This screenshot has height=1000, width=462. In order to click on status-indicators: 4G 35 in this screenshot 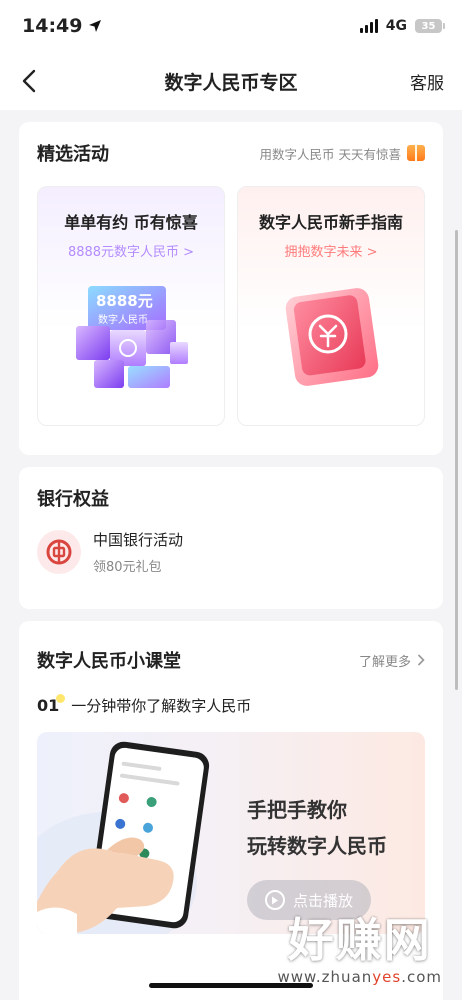, I will do `click(402, 26)`.